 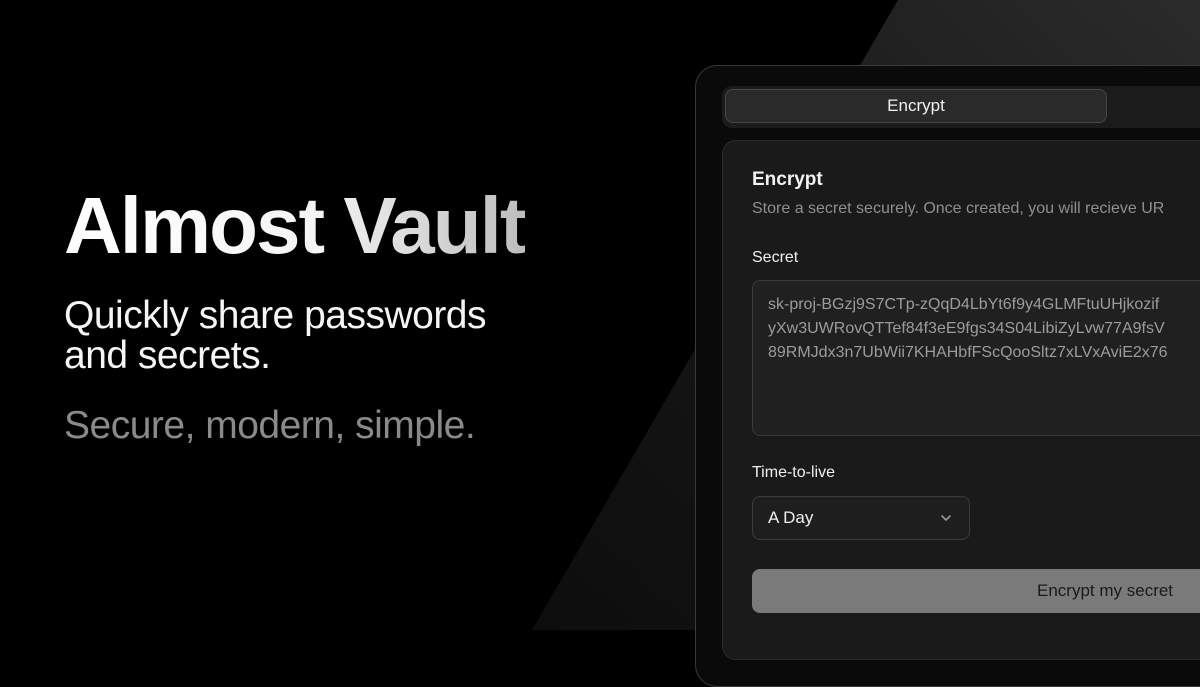 I want to click on encrypt-button: Encrypt my secret, so click(x=976, y=591).